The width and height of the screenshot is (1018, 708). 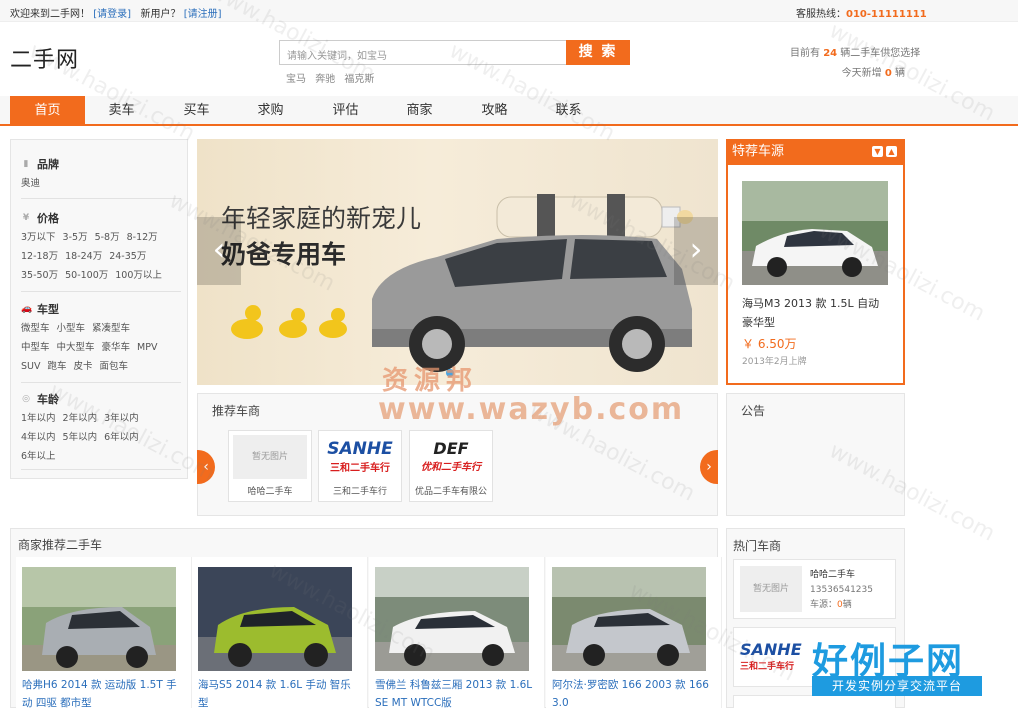 What do you see at coordinates (121, 111) in the screenshot?
I see `nav-sell: 卖车` at bounding box center [121, 111].